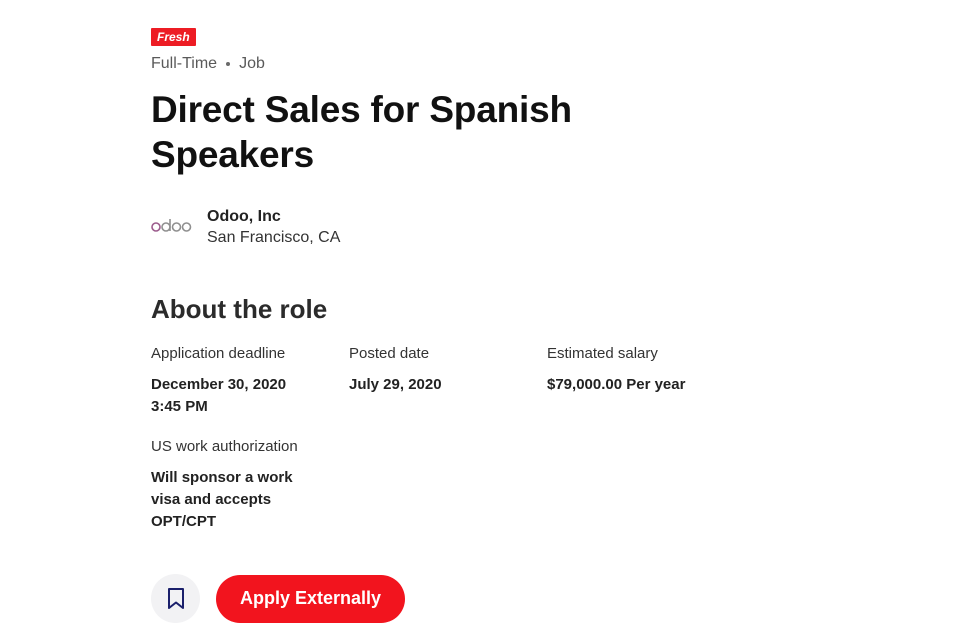 This screenshot has width=969, height=636. I want to click on detail-value: $79,000.00 Per year, so click(616, 384).